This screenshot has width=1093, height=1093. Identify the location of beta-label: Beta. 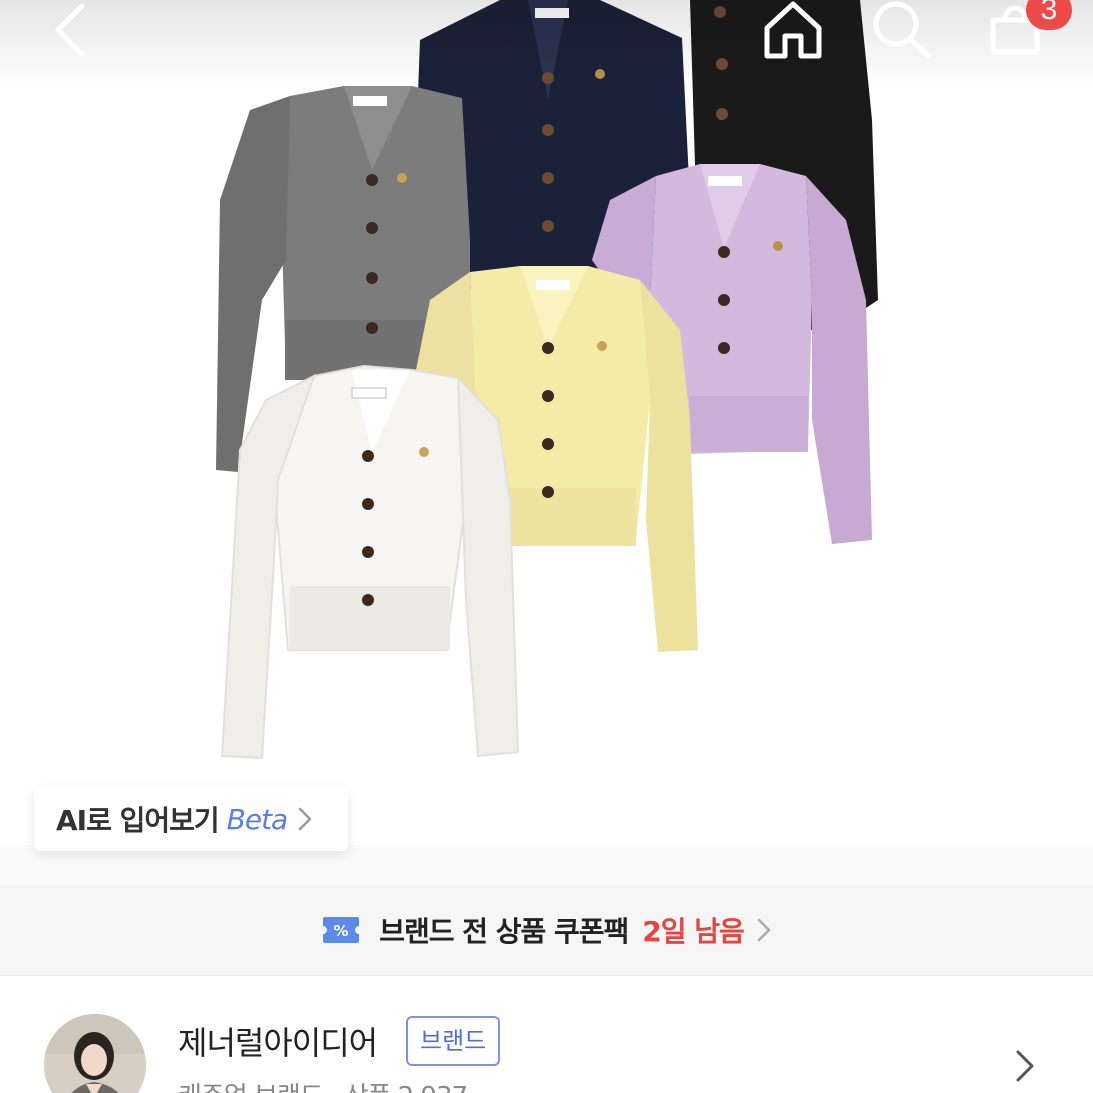
(257, 819).